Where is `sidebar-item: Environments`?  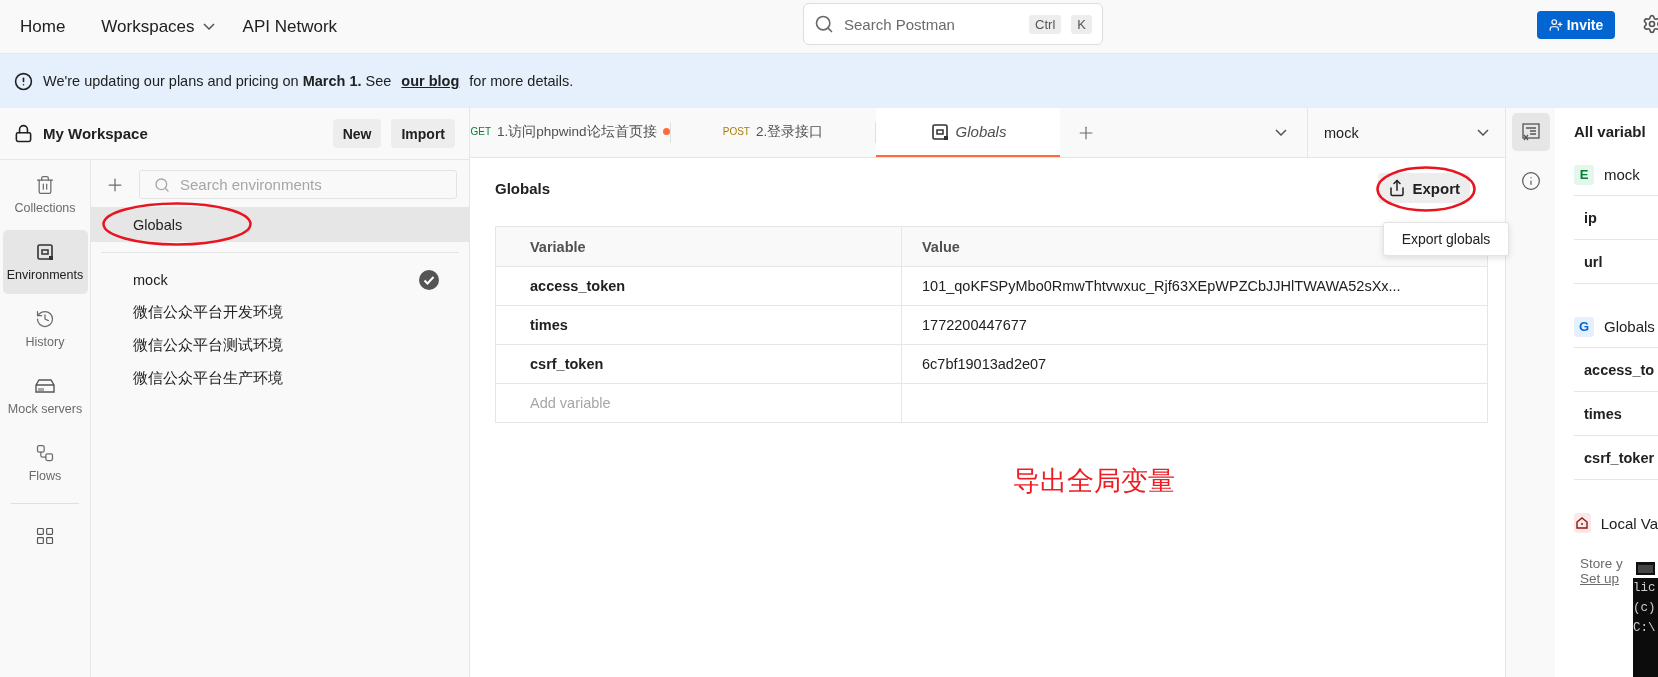 sidebar-item: Environments is located at coordinates (45, 262).